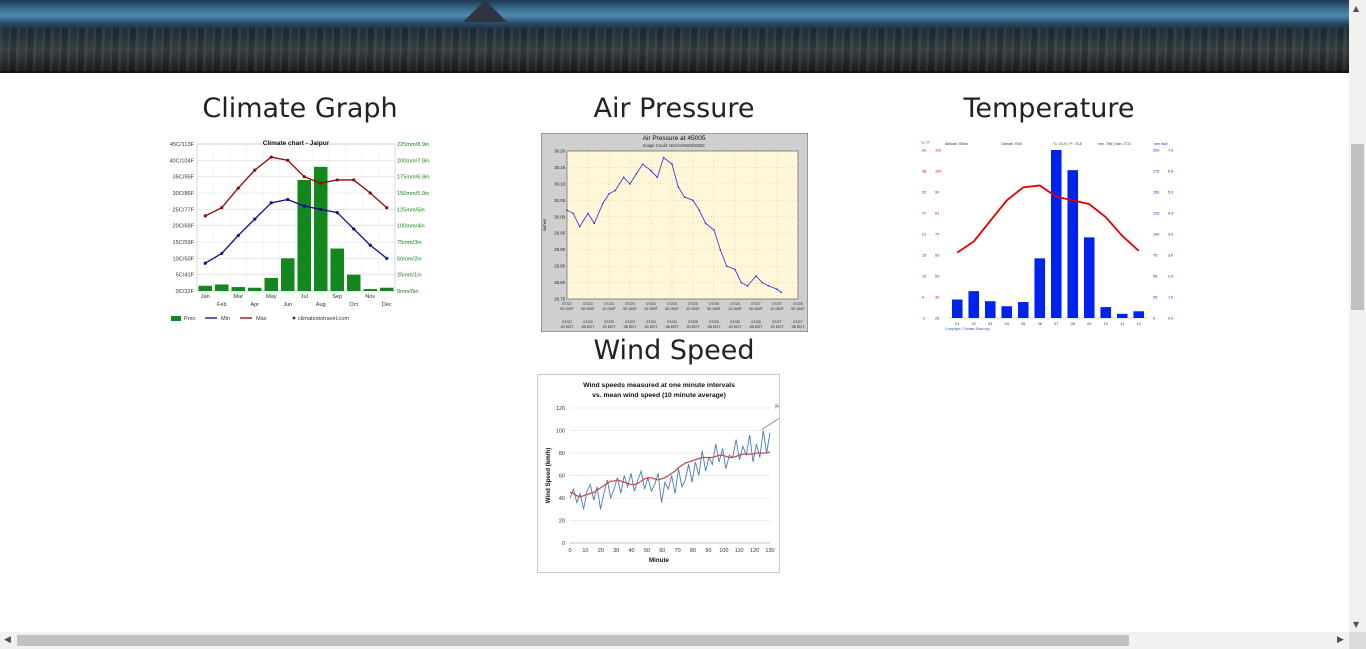 Image resolution: width=1366 pixels, height=649 pixels. Describe the element at coordinates (184, 178) in the screenshot. I see `left-tick-label: 35C/95F` at that location.